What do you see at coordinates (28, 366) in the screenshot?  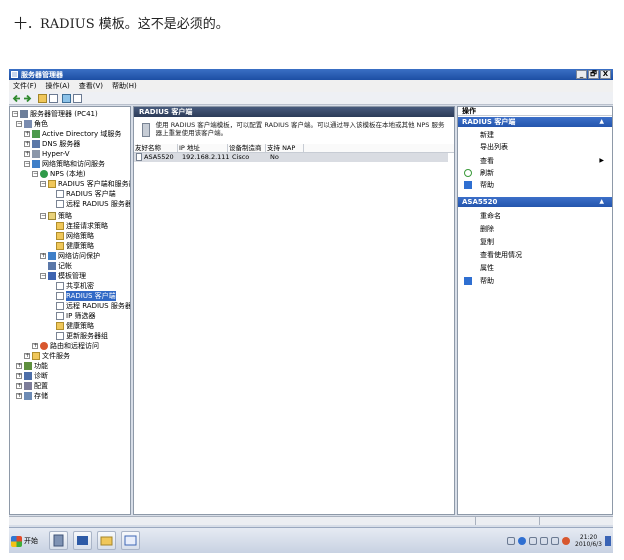 I see `features-icon` at bounding box center [28, 366].